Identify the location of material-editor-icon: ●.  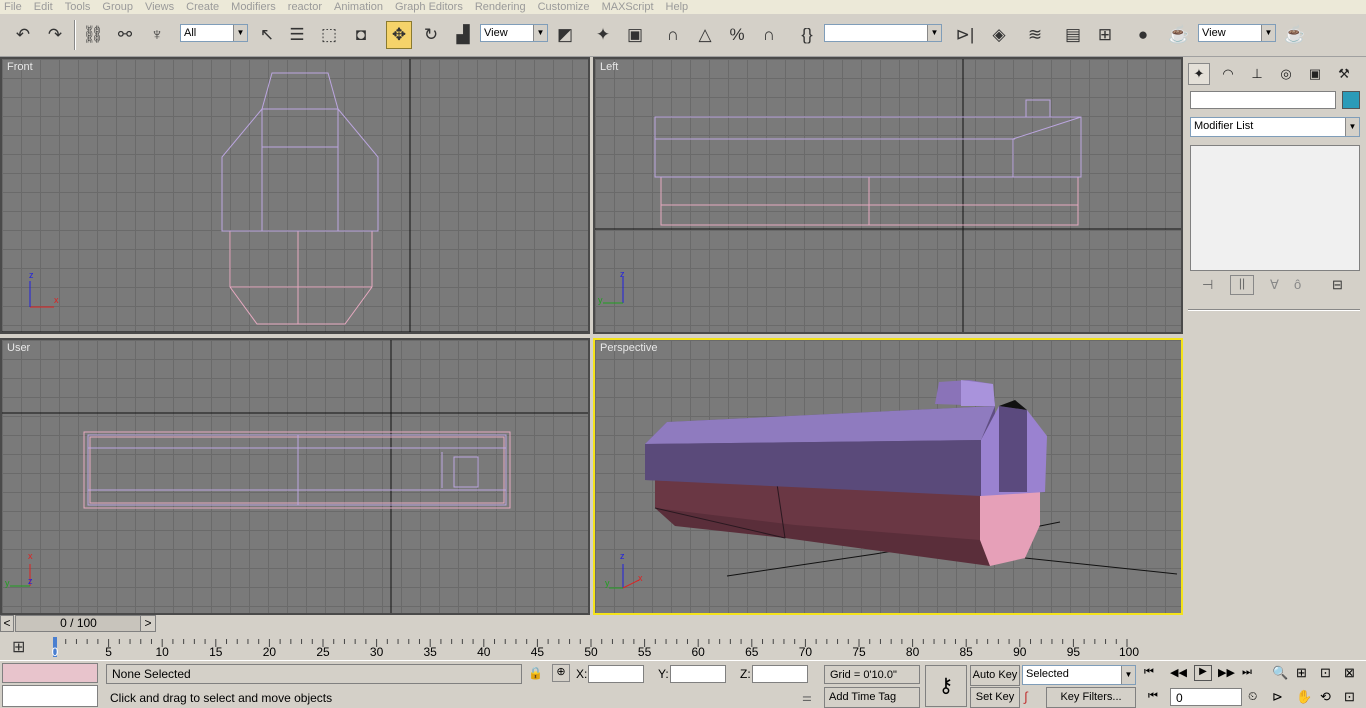
(1143, 35).